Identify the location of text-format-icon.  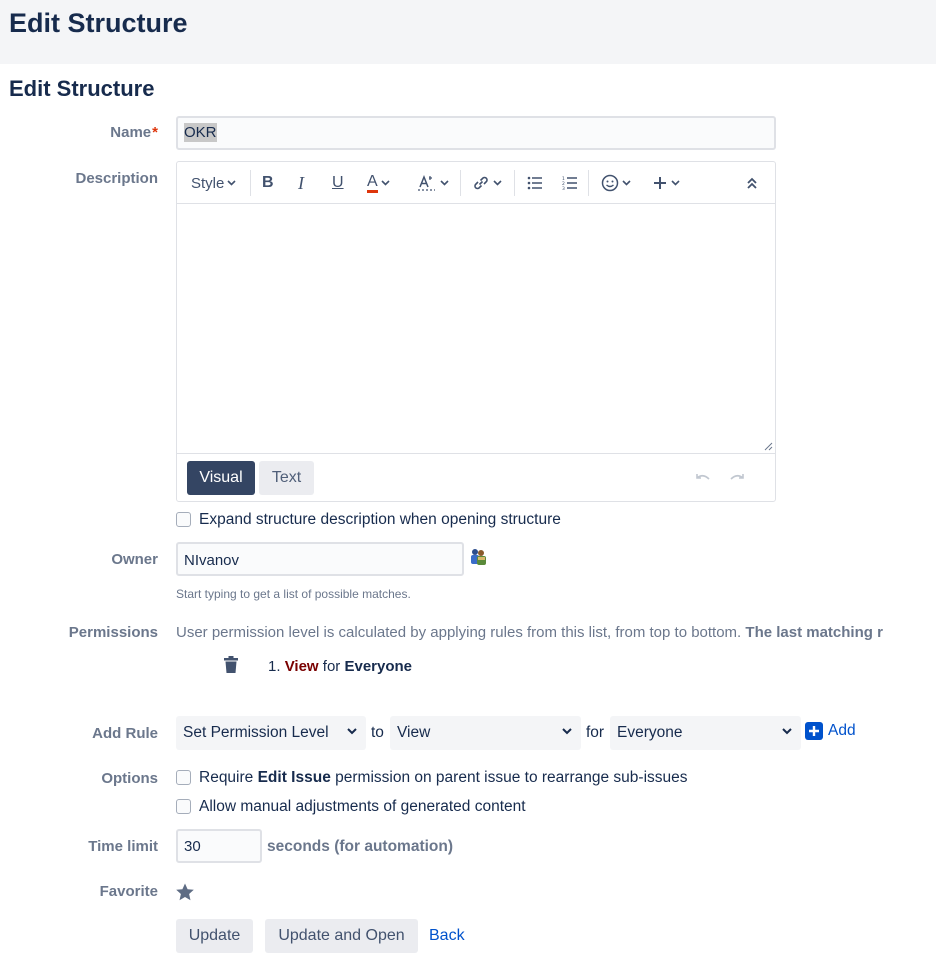
(426, 182).